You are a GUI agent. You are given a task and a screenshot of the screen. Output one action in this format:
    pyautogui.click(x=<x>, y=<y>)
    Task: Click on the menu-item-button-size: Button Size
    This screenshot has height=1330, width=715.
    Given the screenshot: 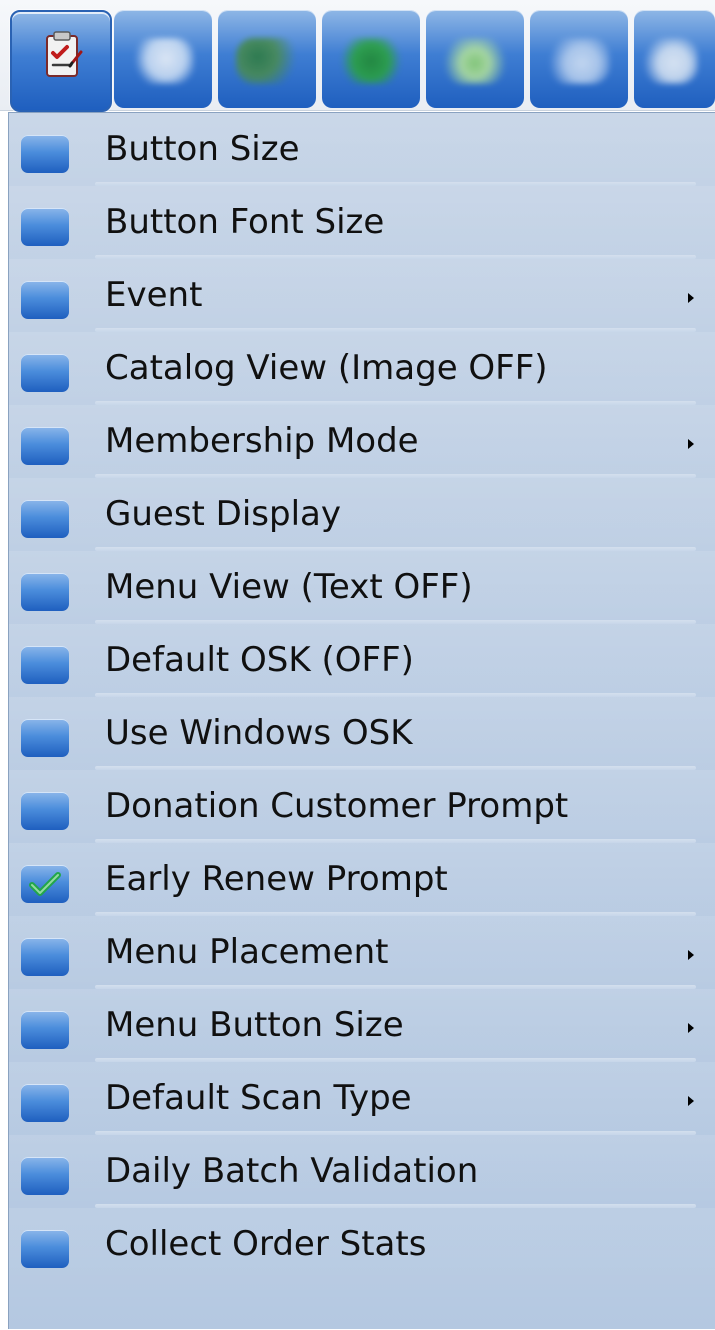 What is the action you would take?
    pyautogui.click(x=362, y=149)
    